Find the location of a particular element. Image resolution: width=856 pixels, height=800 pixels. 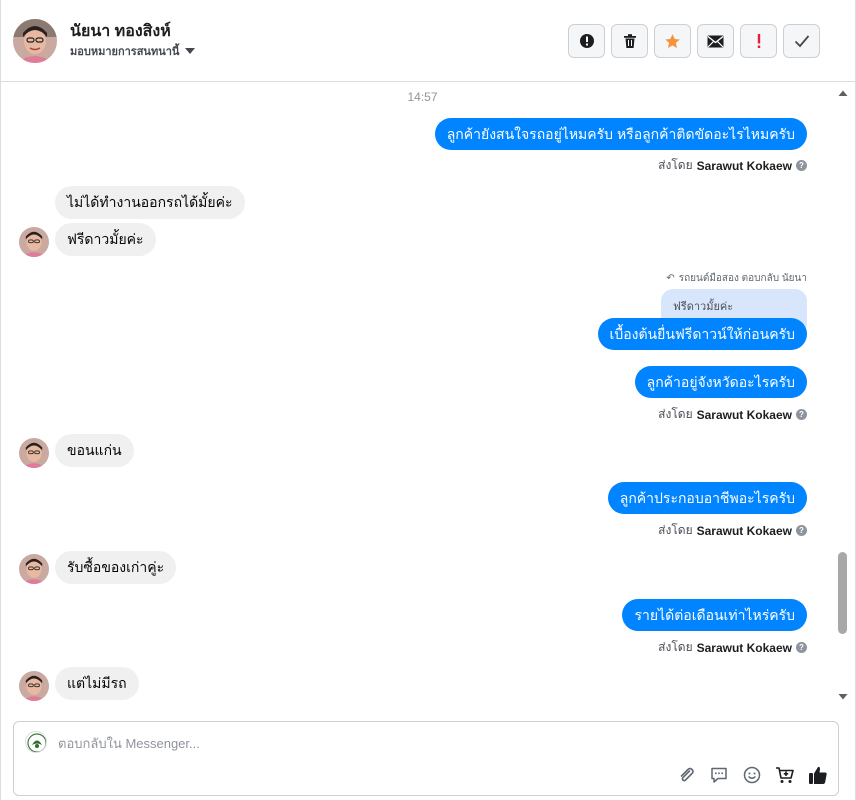

caret-down-icon is located at coordinates (190, 51).